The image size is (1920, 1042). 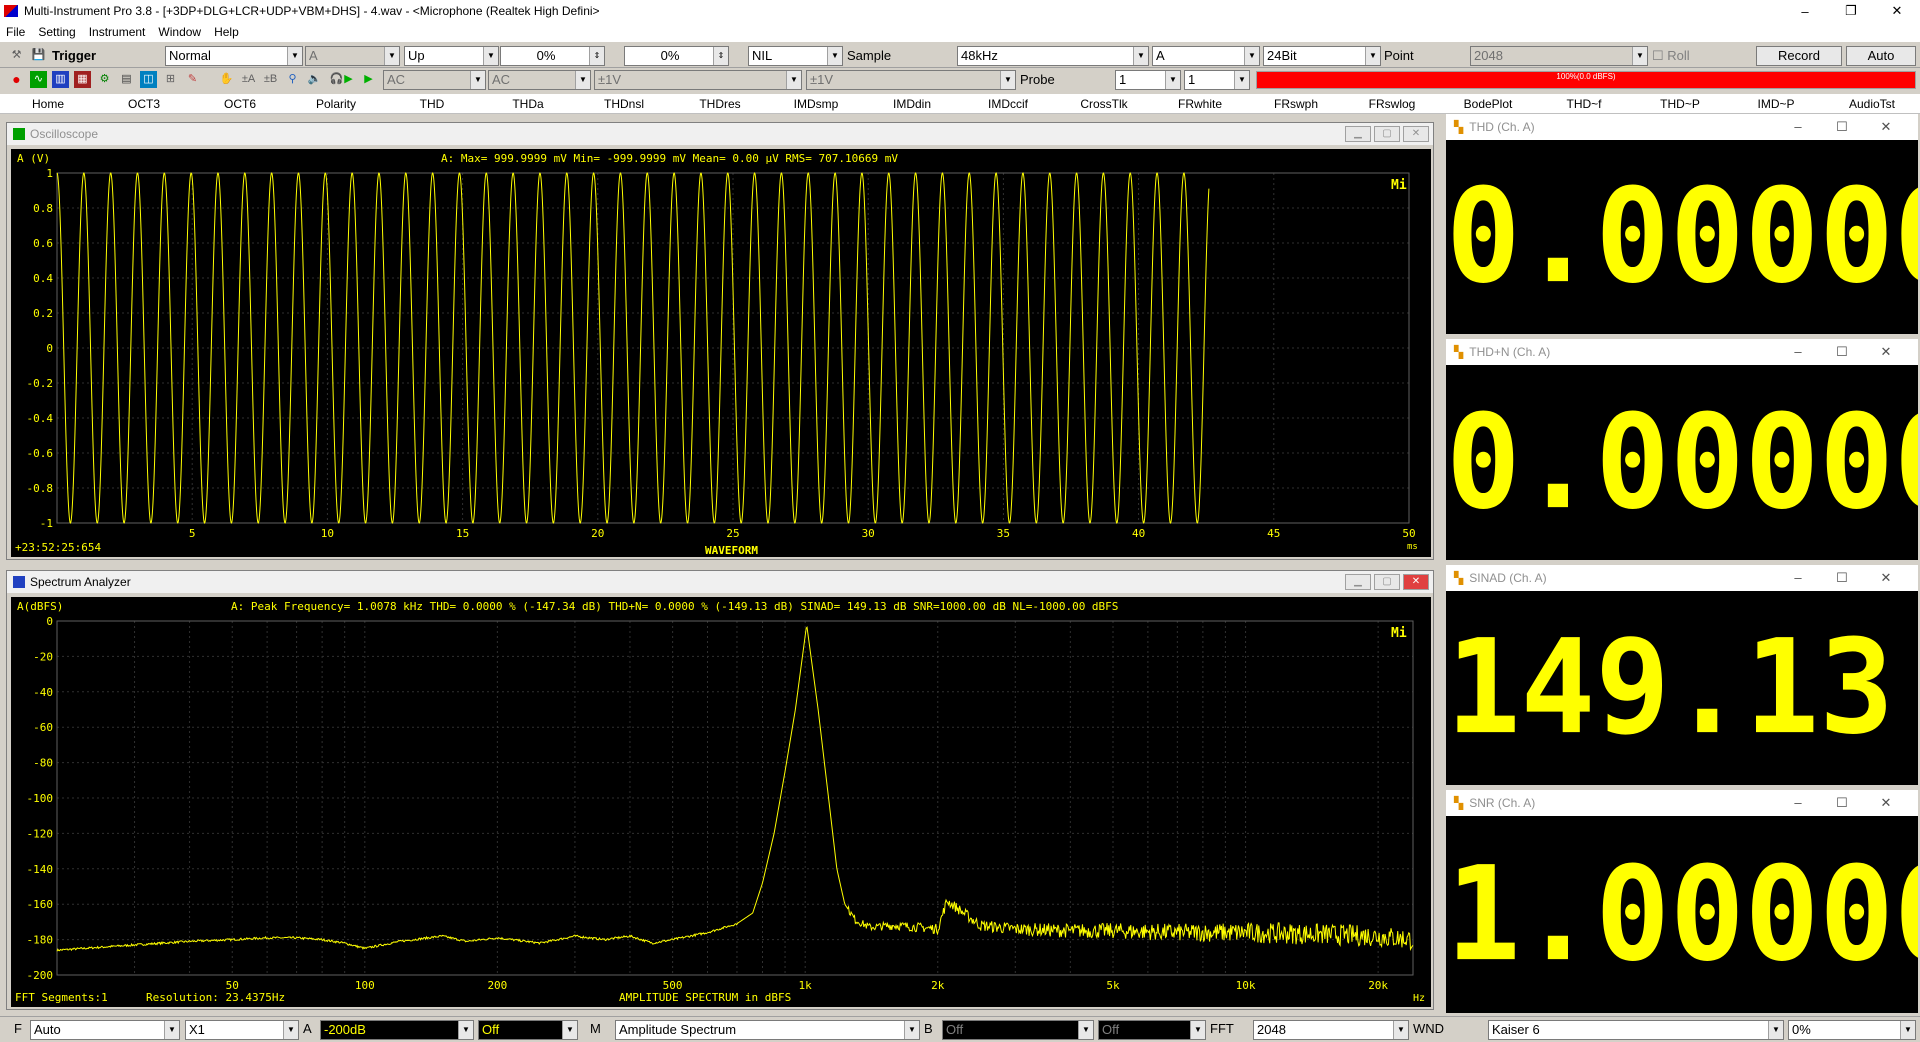 I want to click on tab-crosstlk: CrossTlk, so click(x=1104, y=104).